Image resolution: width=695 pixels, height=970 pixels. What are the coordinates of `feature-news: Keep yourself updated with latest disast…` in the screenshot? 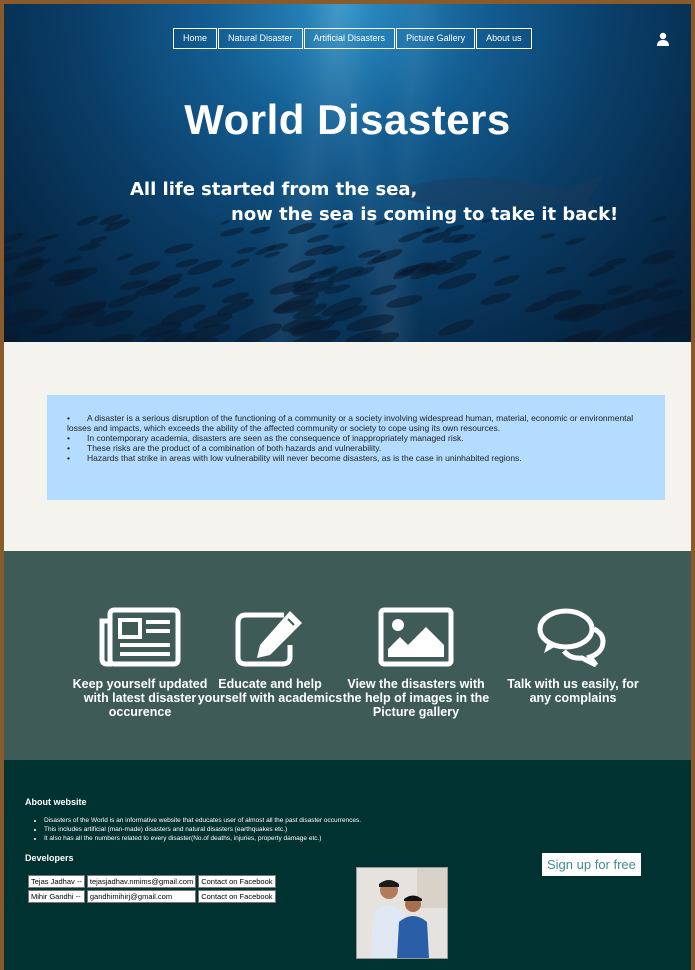 It's located at (140, 663).